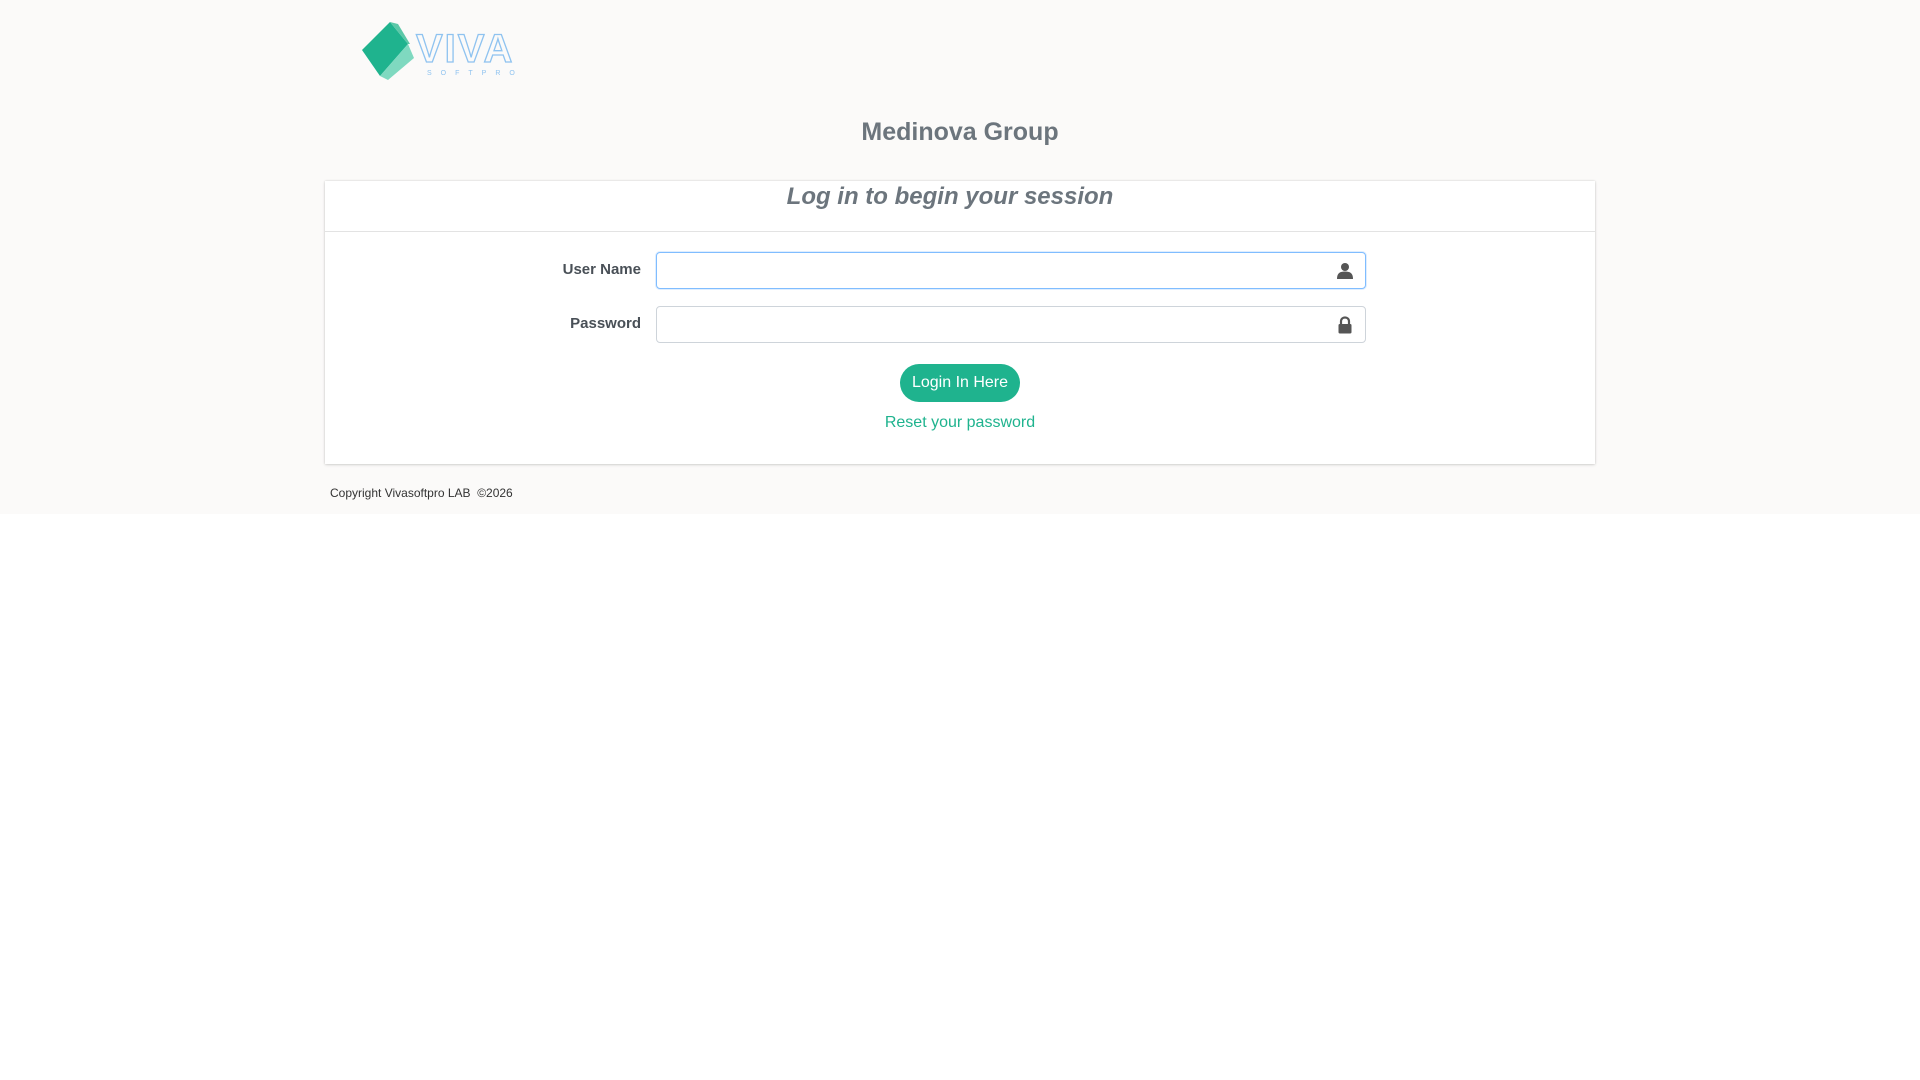 The image size is (1920, 1080). What do you see at coordinates (1345, 271) in the screenshot?
I see `user-icon` at bounding box center [1345, 271].